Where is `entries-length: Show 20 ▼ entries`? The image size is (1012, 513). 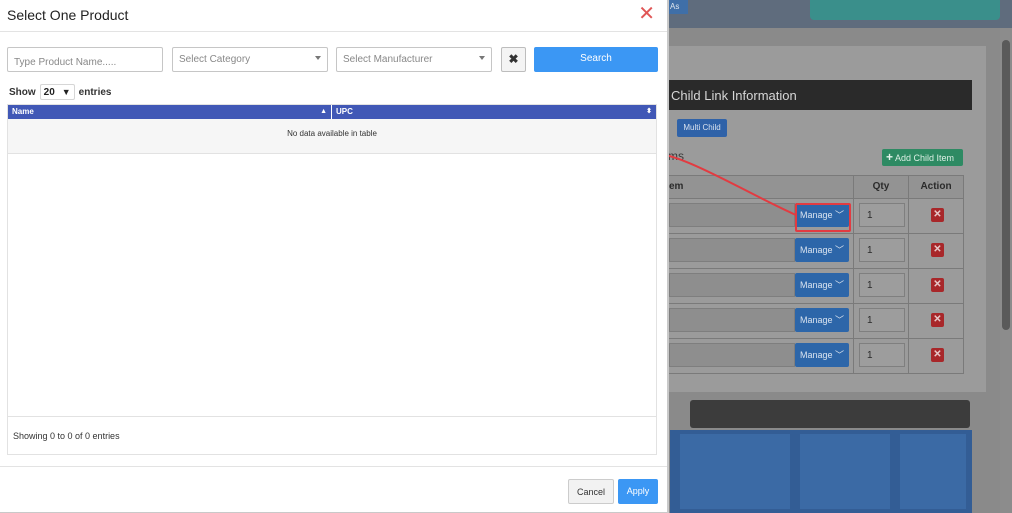 entries-length: Show 20 ▼ entries is located at coordinates (60, 92).